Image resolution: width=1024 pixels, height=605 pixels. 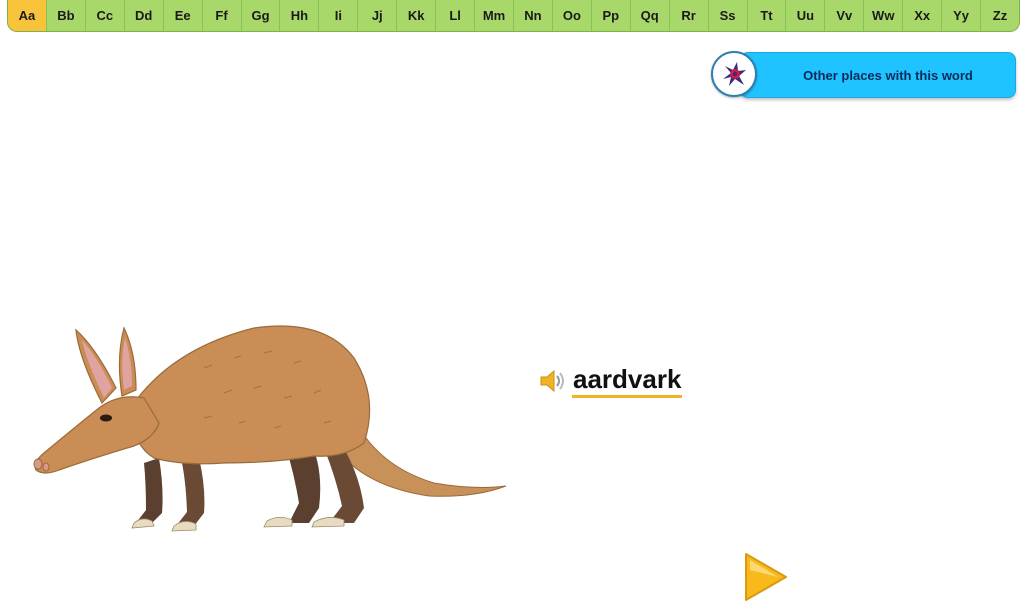 I want to click on alphabet-tab-t: Tt, so click(x=767, y=15).